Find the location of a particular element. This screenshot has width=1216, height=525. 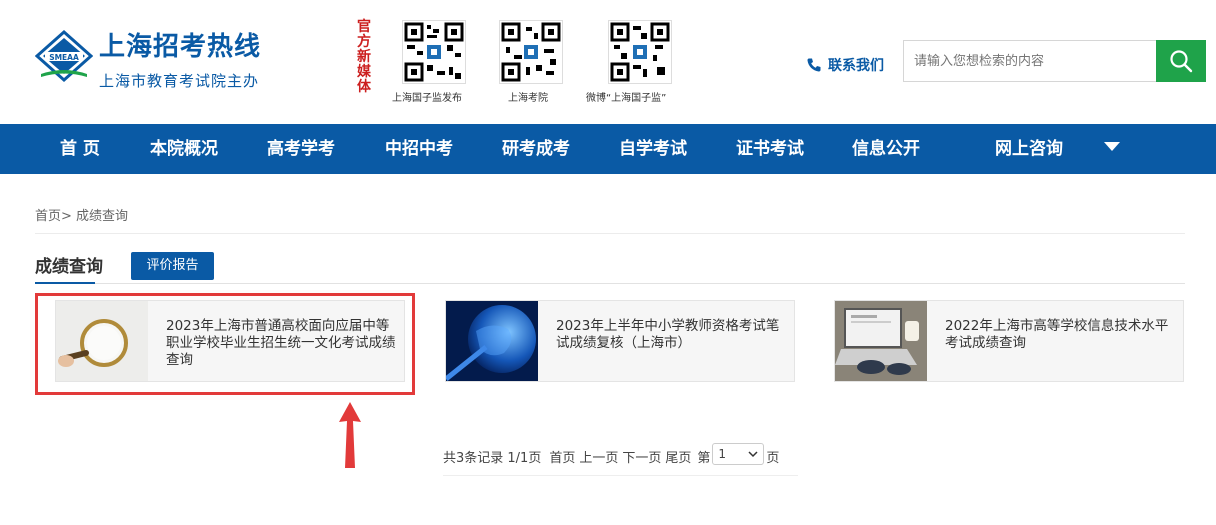

logo-subtitle: 上海市教育考试院主办 is located at coordinates (179, 81).